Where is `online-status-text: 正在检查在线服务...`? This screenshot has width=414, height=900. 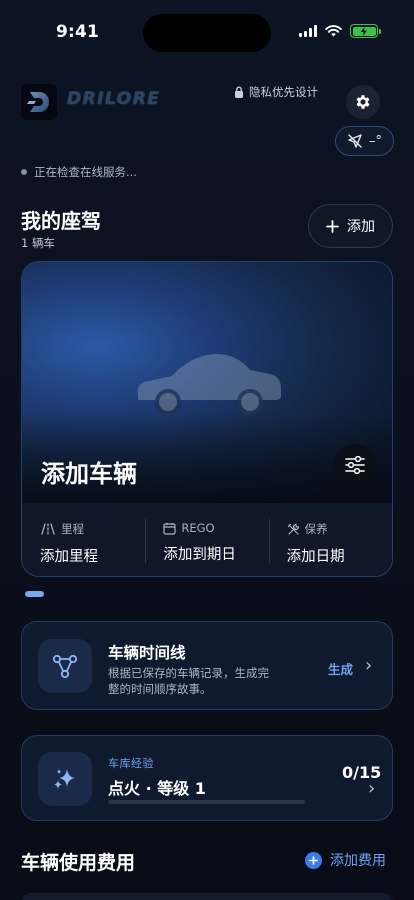 online-status-text: 正在检查在线服务... is located at coordinates (85, 172).